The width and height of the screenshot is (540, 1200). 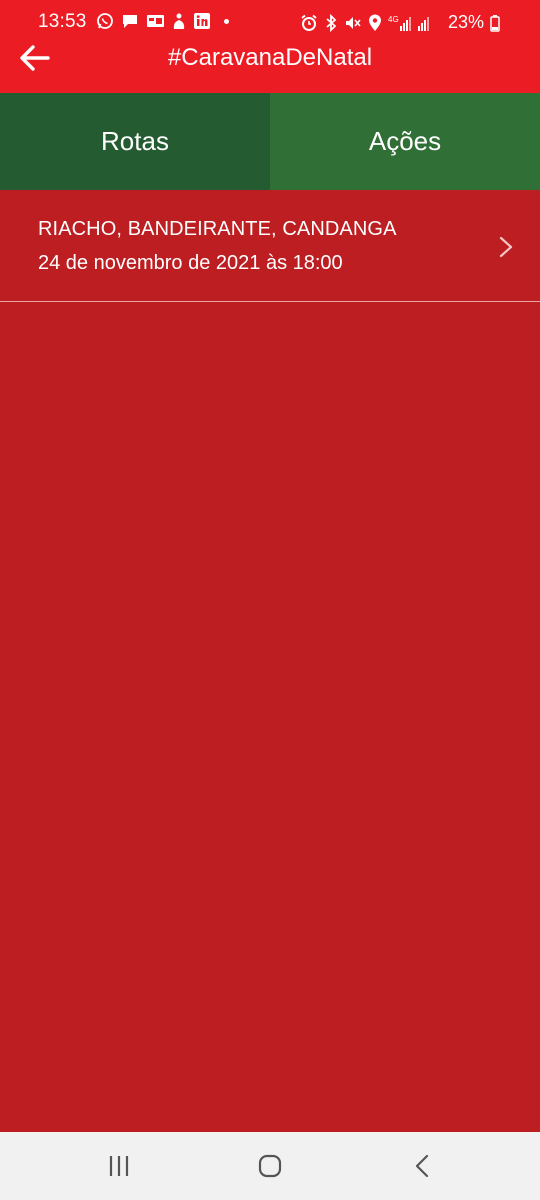 I want to click on mute-icon, so click(x=353, y=23).